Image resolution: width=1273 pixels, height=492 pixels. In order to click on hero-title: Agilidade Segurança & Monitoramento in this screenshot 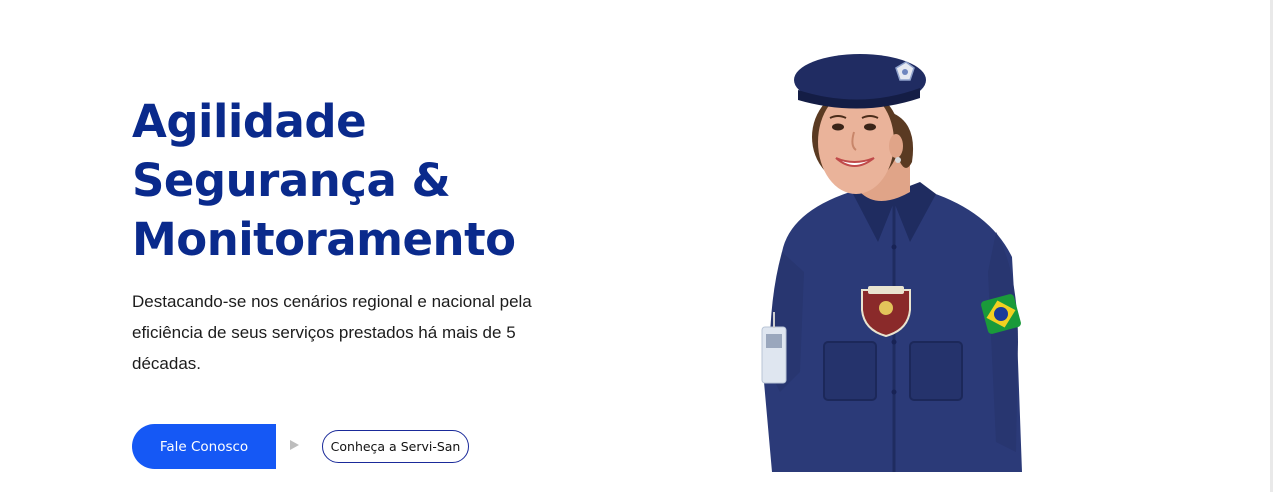, I will do `click(324, 180)`.